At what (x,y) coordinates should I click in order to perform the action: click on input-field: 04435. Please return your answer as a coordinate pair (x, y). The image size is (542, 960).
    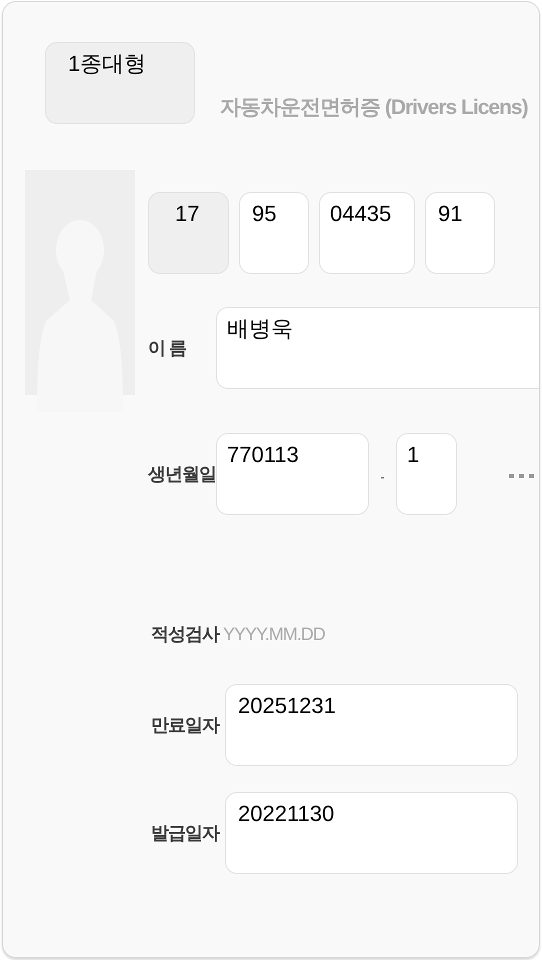
    Looking at the image, I should click on (367, 233).